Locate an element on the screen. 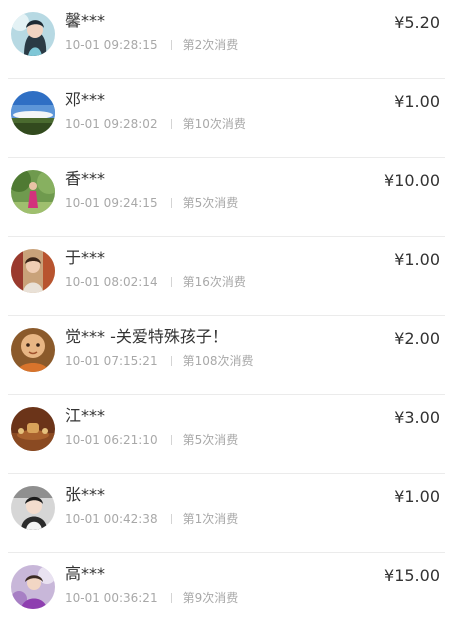  record-time: 10-01 09:28:15 is located at coordinates (111, 45).